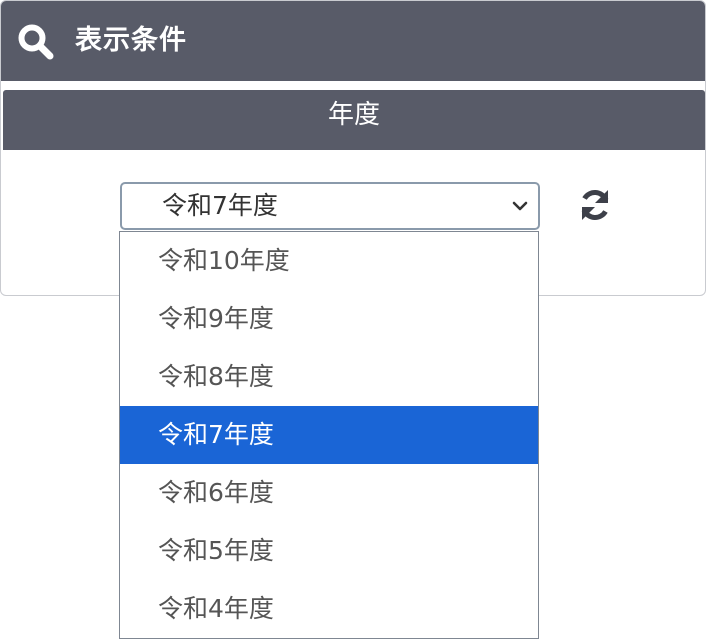 This screenshot has width=706, height=640. Describe the element at coordinates (36, 42) in the screenshot. I see `search-icon` at that location.